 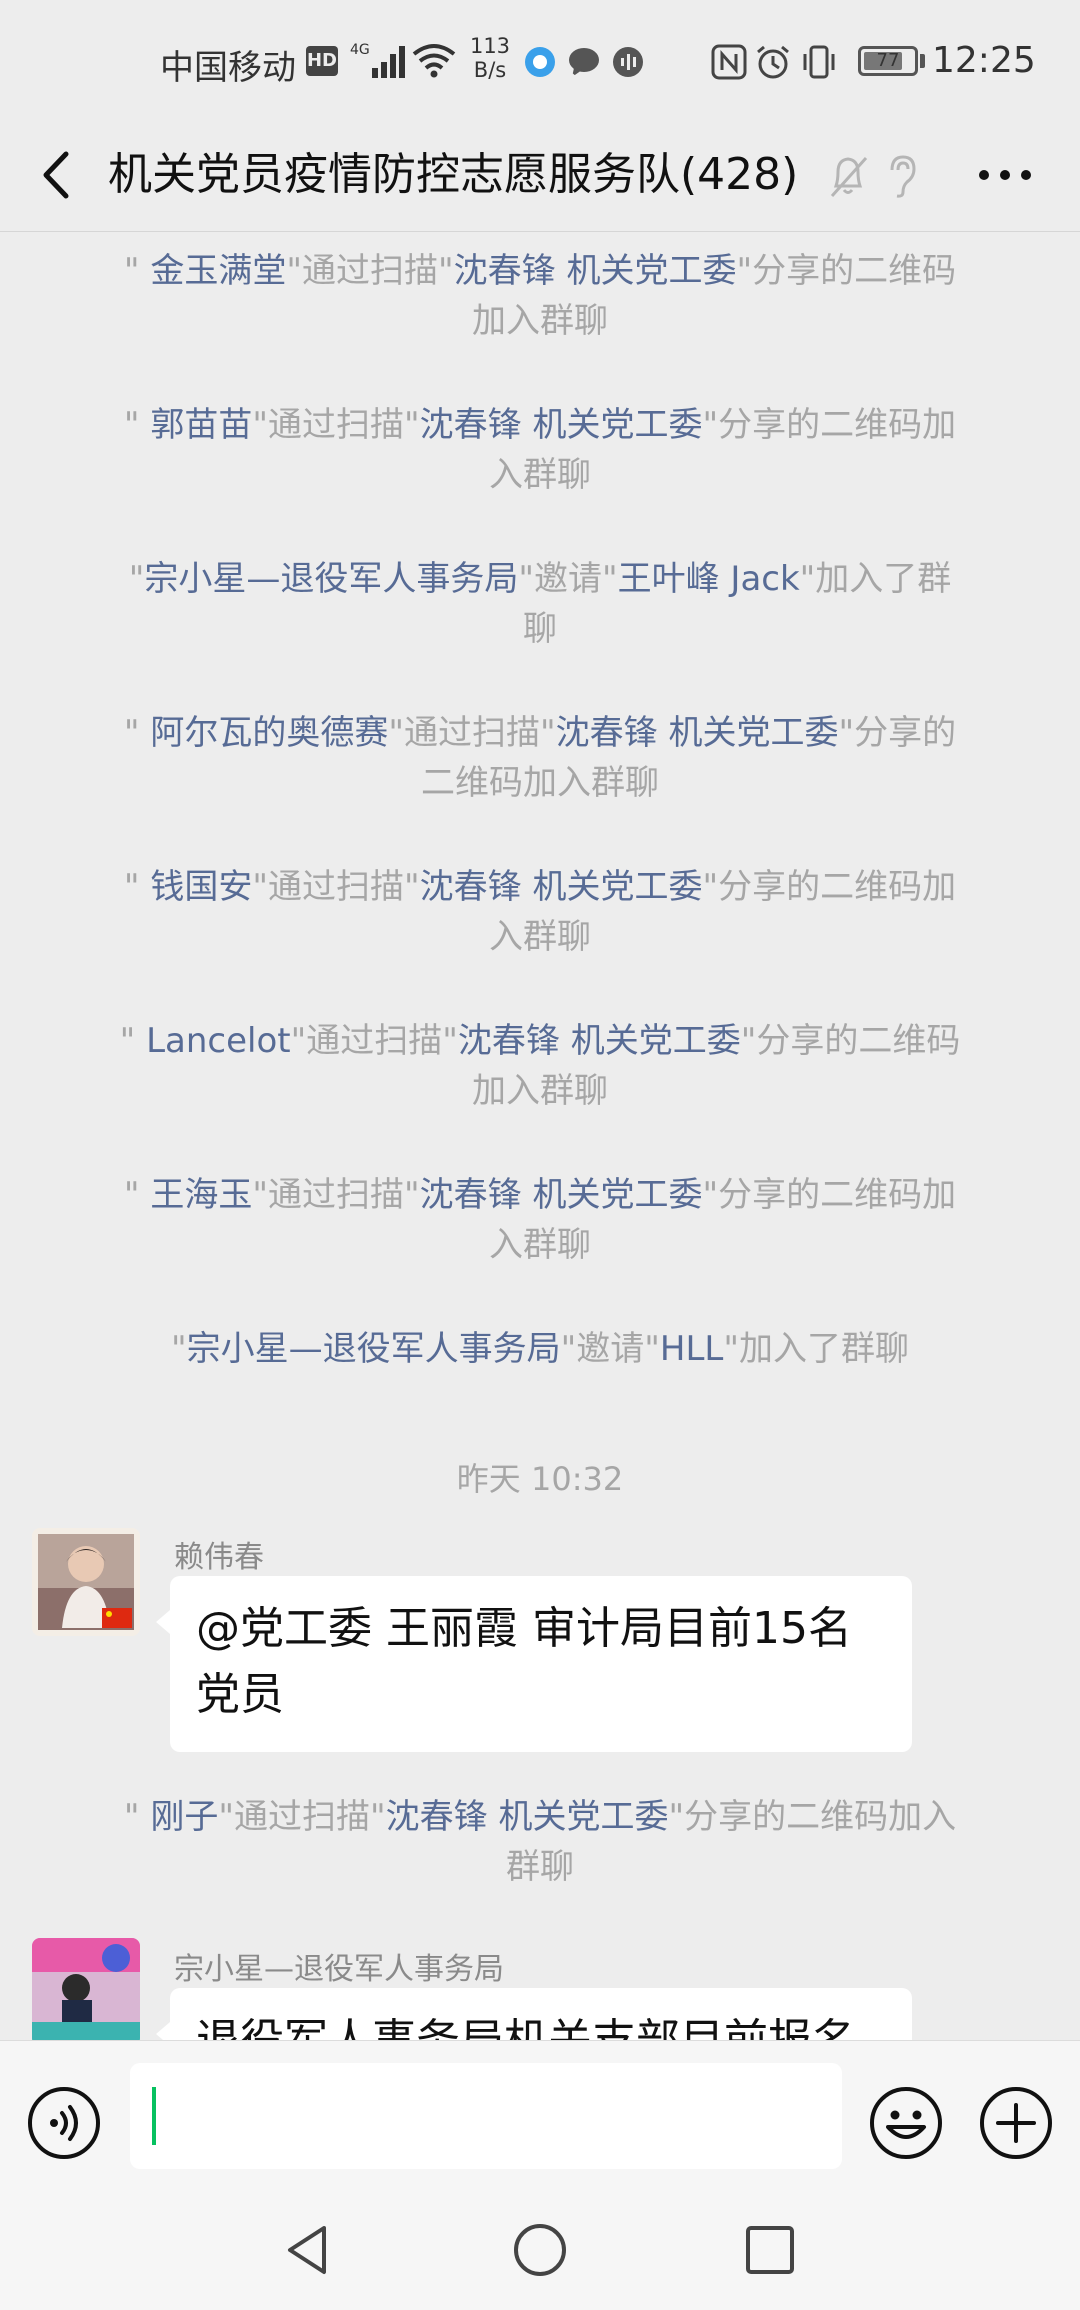 I want to click on message-timestamp: 昨天 10:32, so click(x=540, y=1479).